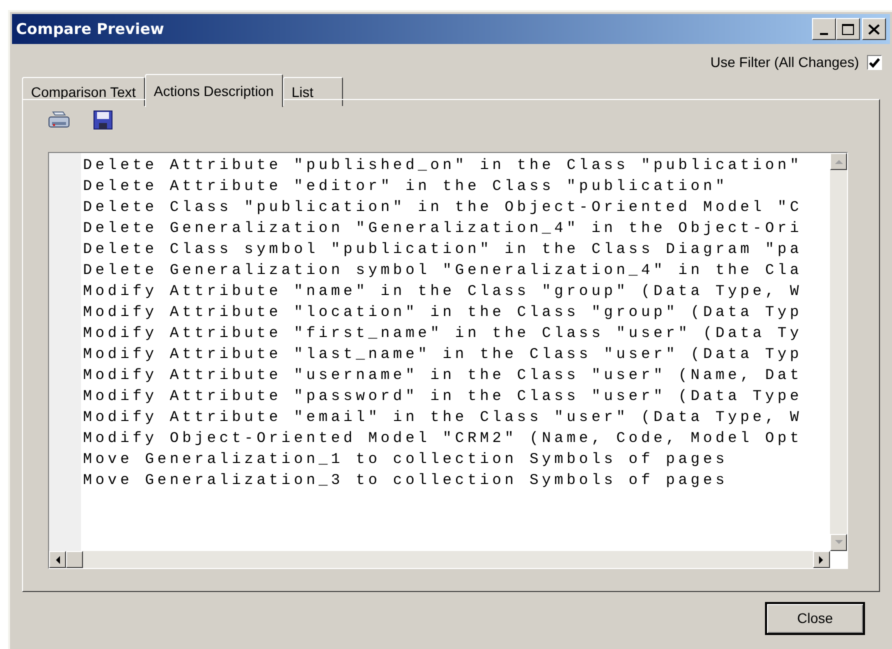 The image size is (892, 649). I want to click on action-line: Delete Class "publication" in the Object-Oriented Model "C, so click(443, 208).